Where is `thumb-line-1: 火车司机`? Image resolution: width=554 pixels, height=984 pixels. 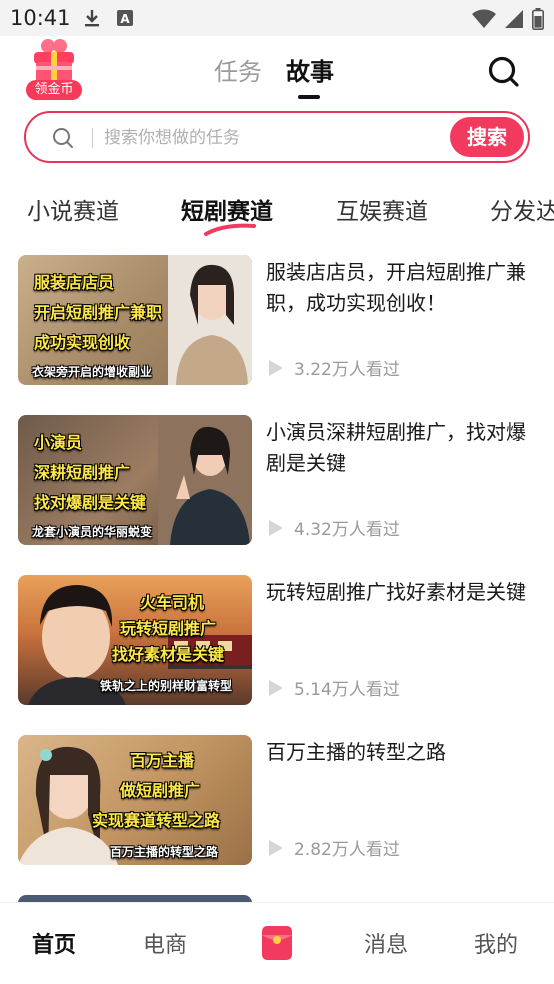 thumb-line-1: 火车司机 is located at coordinates (172, 602).